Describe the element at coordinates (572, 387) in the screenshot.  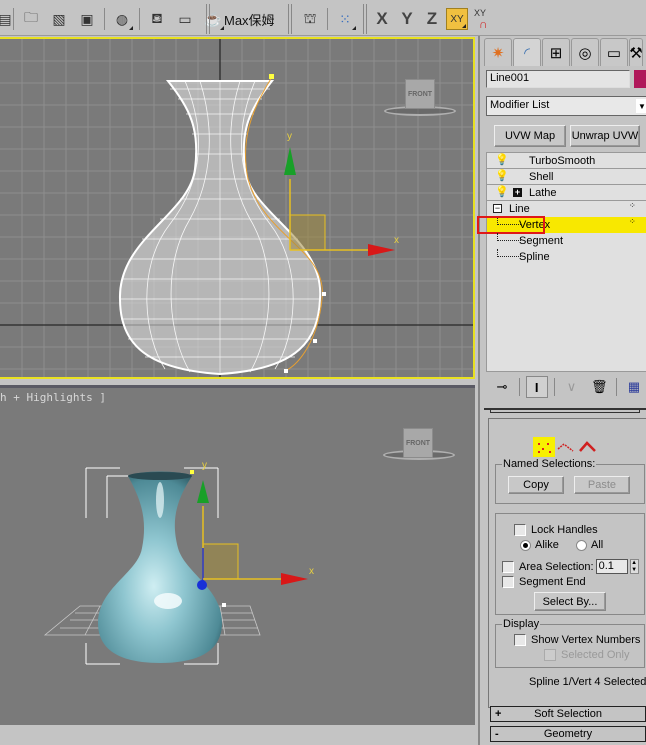
I see `make-unique-icon: ∨` at that location.